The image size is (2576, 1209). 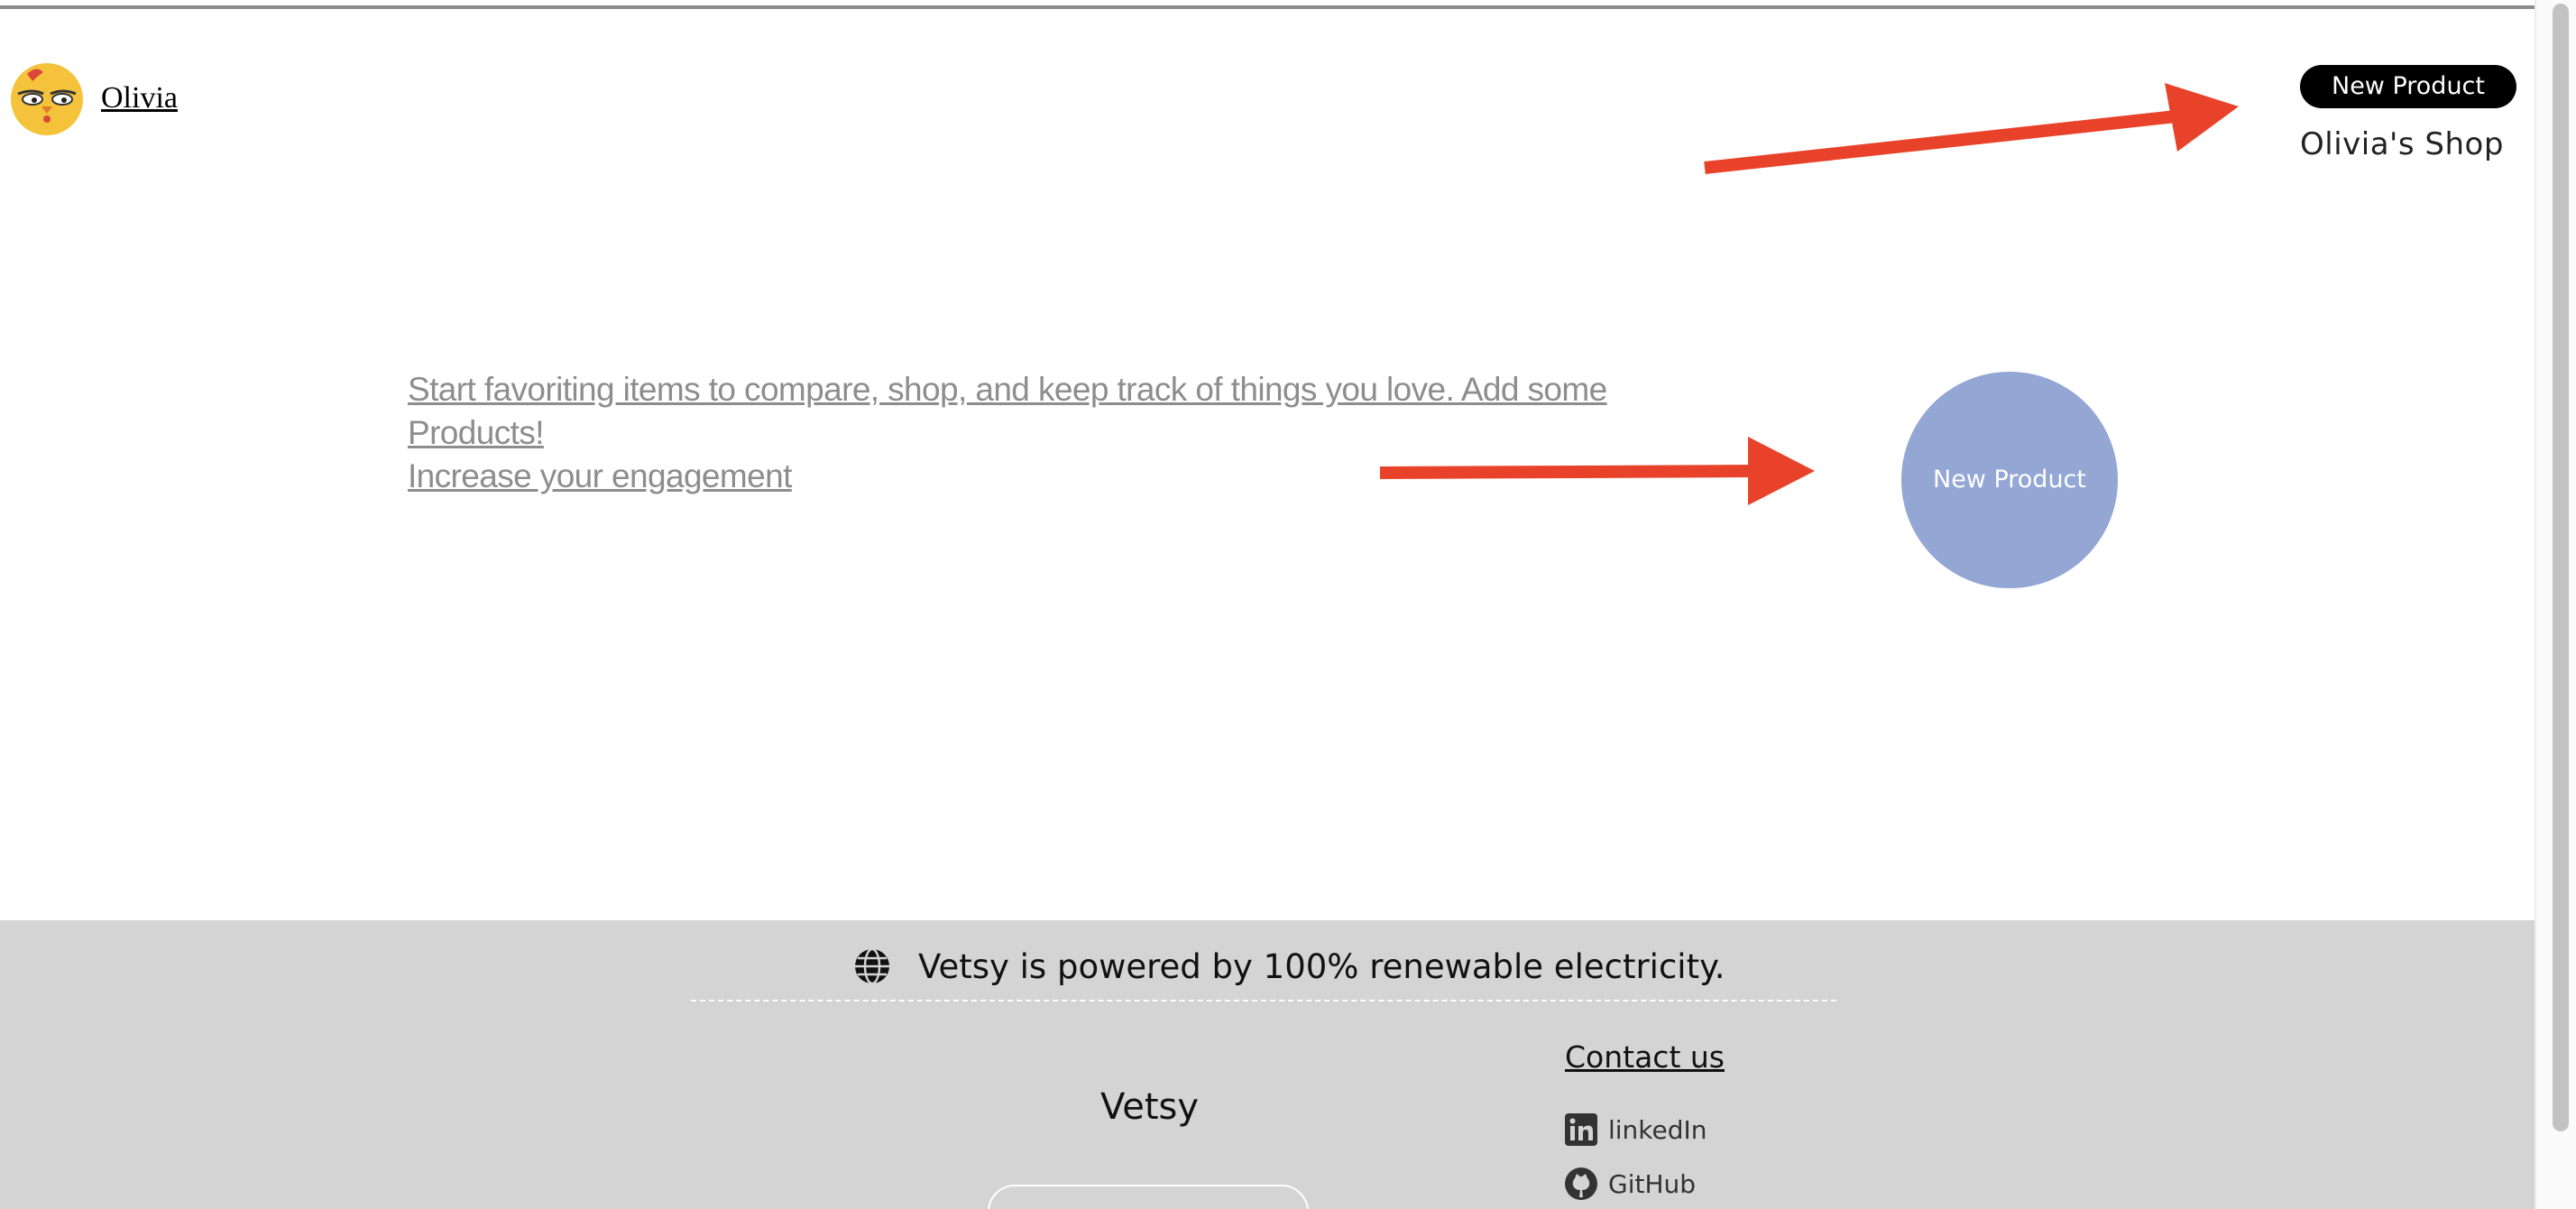 I want to click on user-name-link: Olivia, so click(x=139, y=98).